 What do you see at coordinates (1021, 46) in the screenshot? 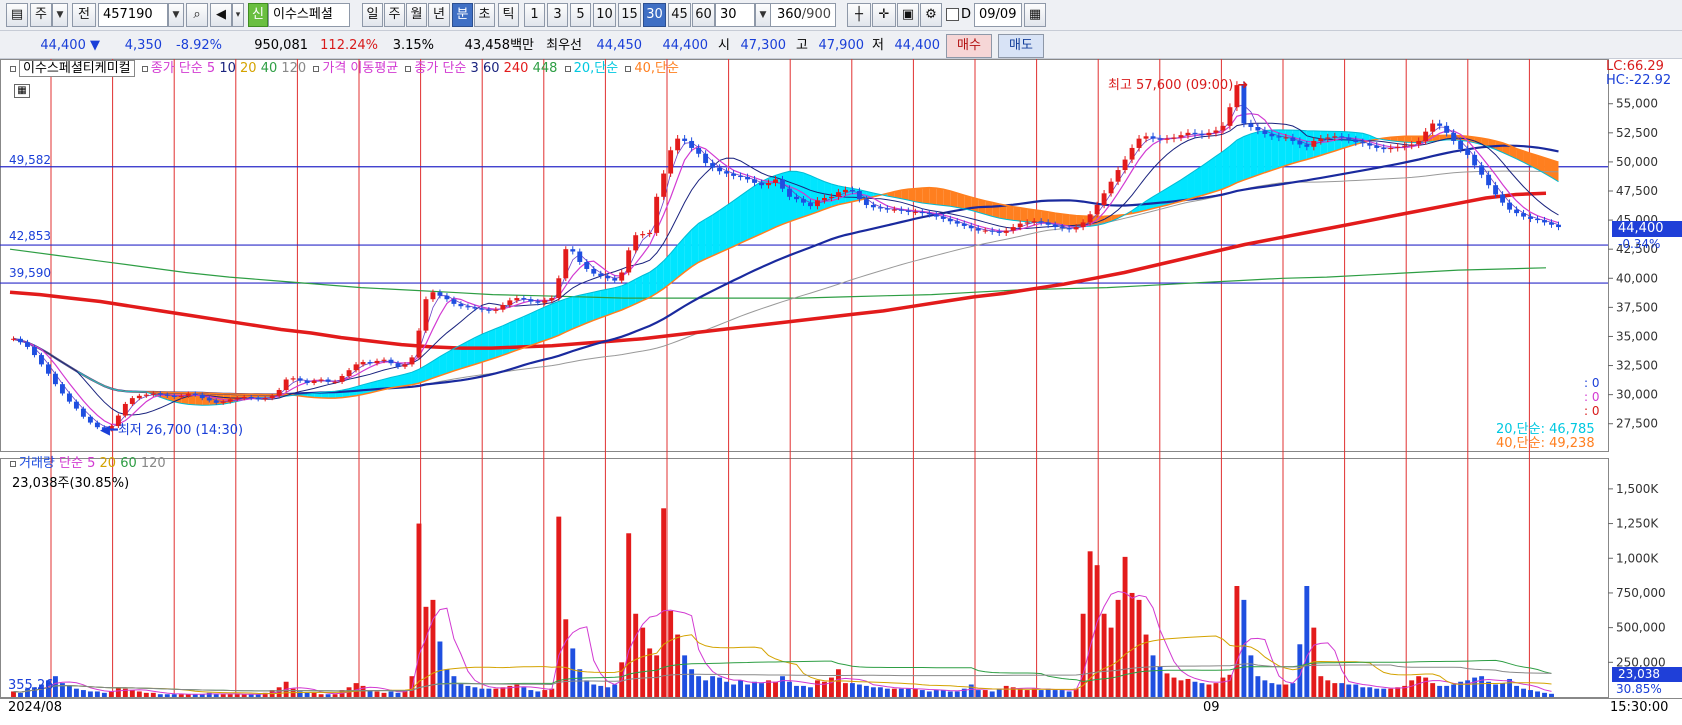
I see `sell-button: 매도` at bounding box center [1021, 46].